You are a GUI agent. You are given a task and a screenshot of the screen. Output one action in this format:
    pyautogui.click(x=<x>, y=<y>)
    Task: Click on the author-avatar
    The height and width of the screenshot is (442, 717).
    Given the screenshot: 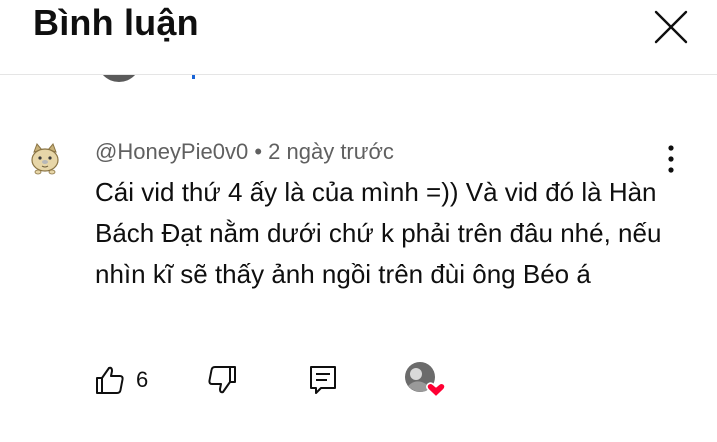 What is the action you would take?
    pyautogui.click(x=45, y=159)
    